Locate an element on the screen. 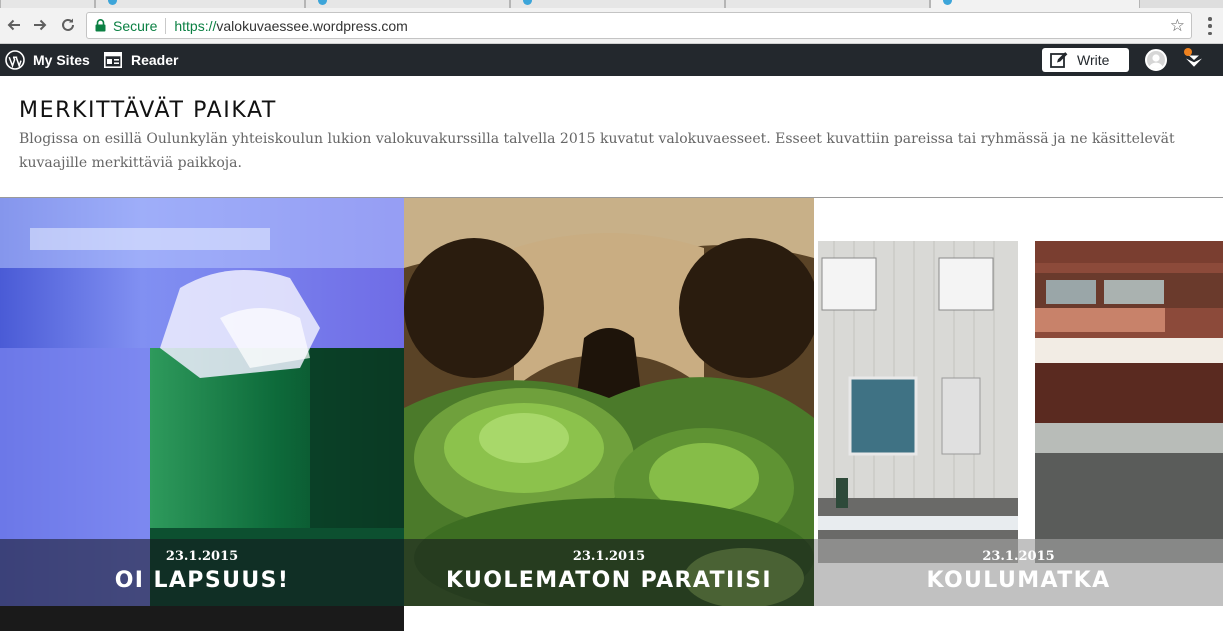 Image resolution: width=1223 pixels, height=631 pixels. wp-admin-bar: My Sites Reader Write is located at coordinates (611, 60).